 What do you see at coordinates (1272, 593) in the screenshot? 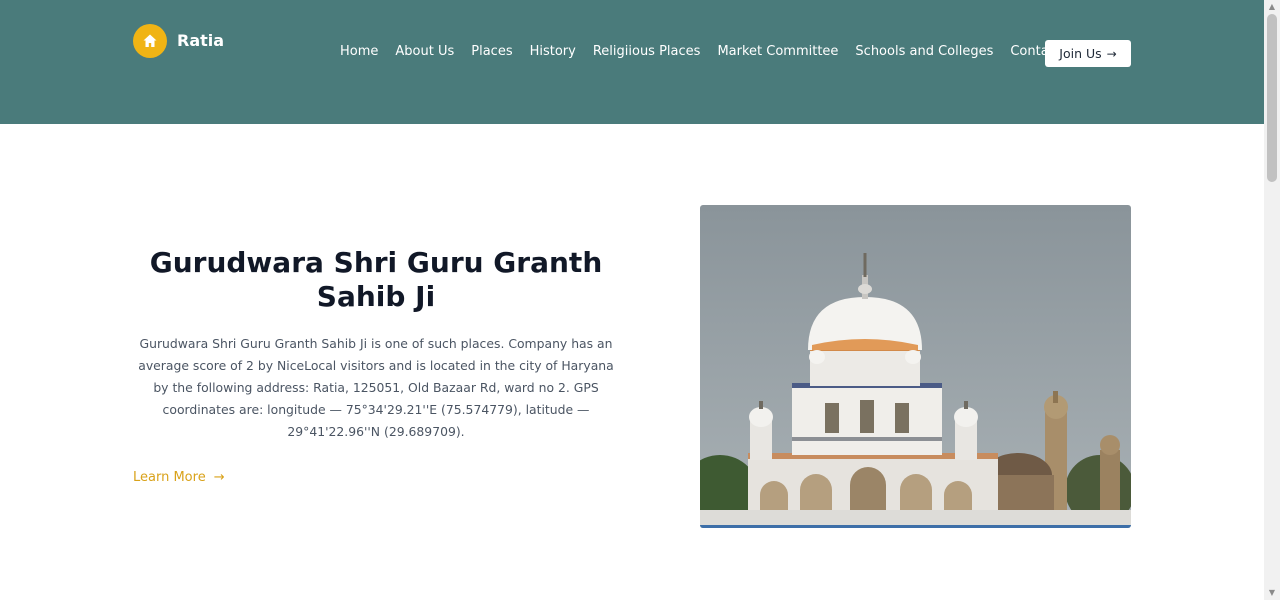
I see `scroll-down-icon: ▼` at bounding box center [1272, 593].